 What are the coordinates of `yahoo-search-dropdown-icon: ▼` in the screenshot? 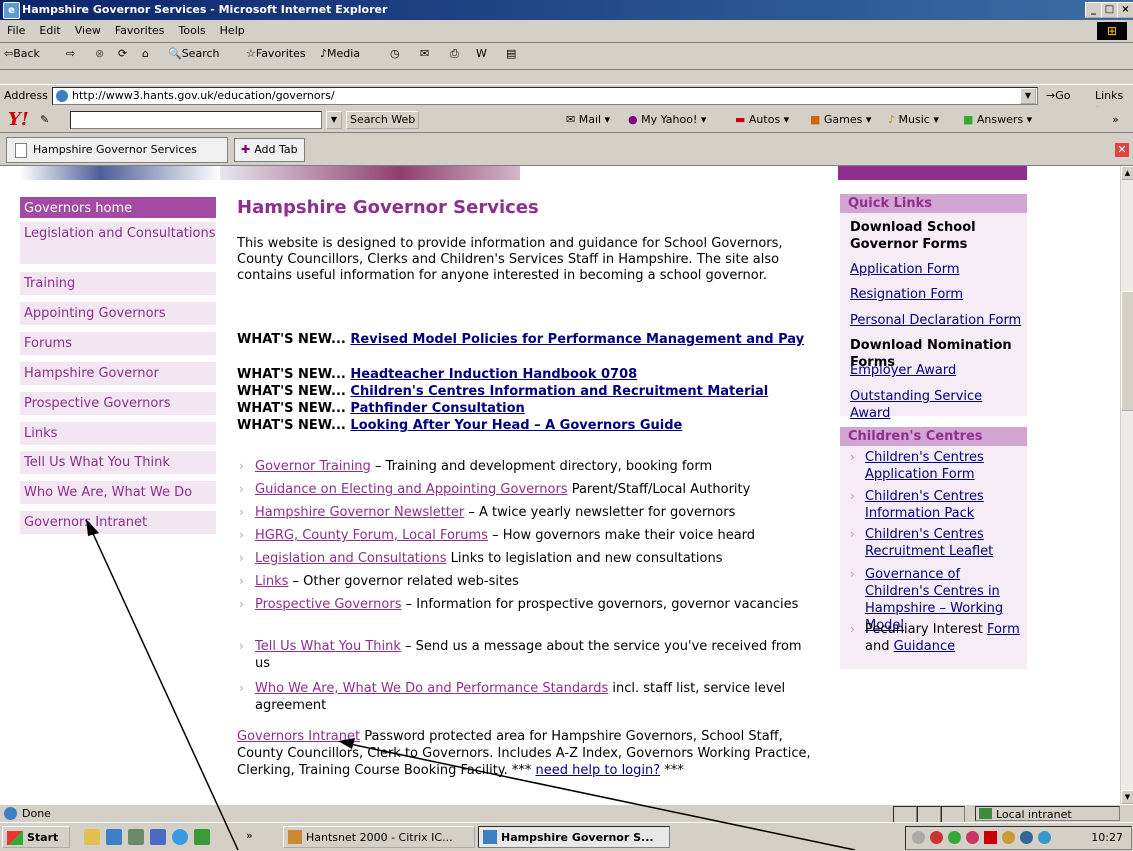 It's located at (334, 120).